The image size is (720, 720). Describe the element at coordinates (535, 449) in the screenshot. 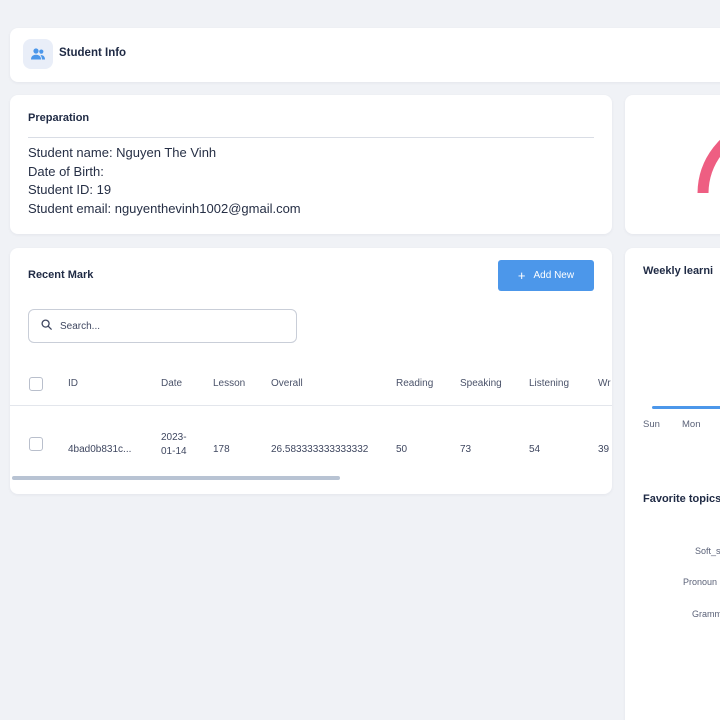

I see `cell-listening: 54` at that location.